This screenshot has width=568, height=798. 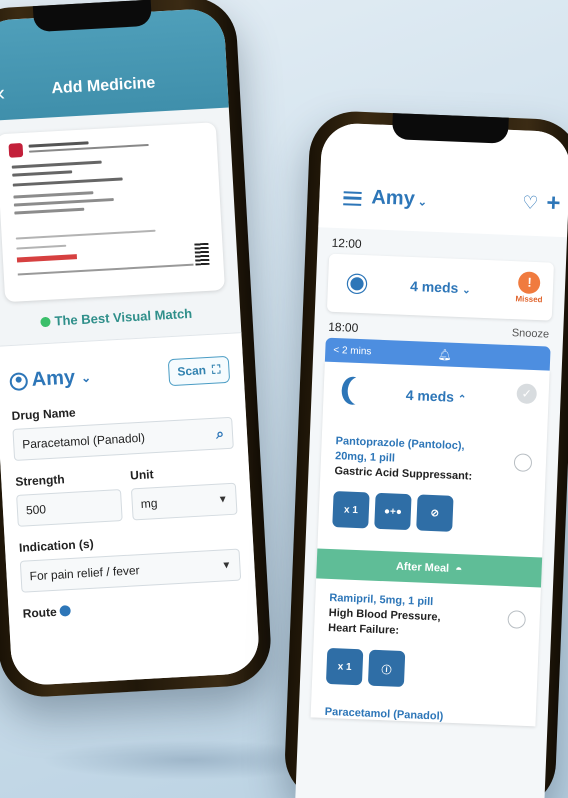 I want to click on scan-button: Scan ⛶, so click(x=199, y=371).